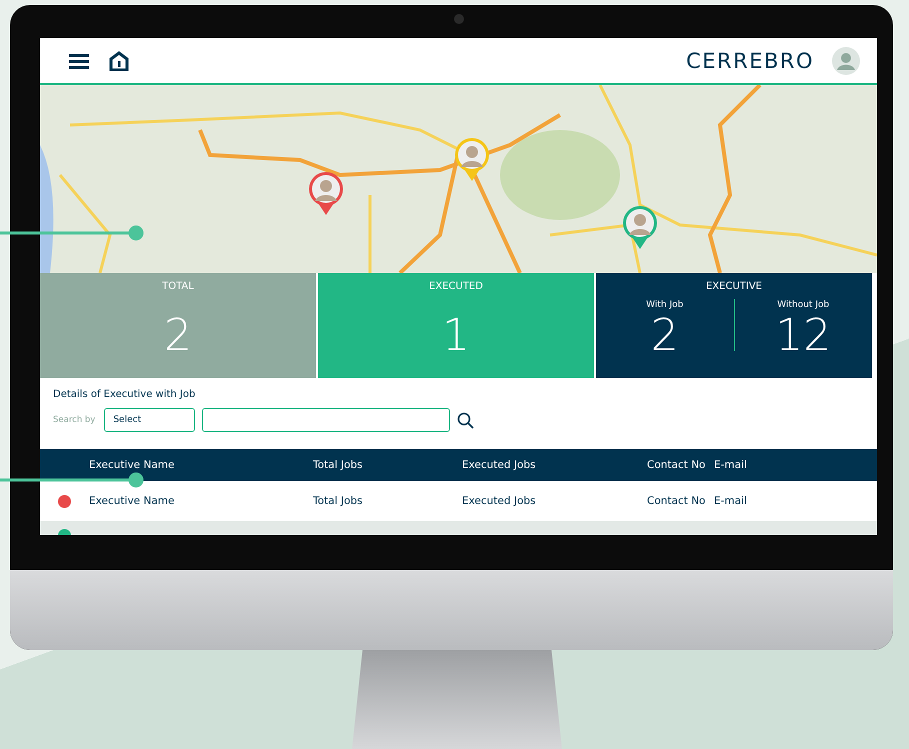  What do you see at coordinates (731, 501) in the screenshot?
I see `table-cell-text: E-mail` at bounding box center [731, 501].